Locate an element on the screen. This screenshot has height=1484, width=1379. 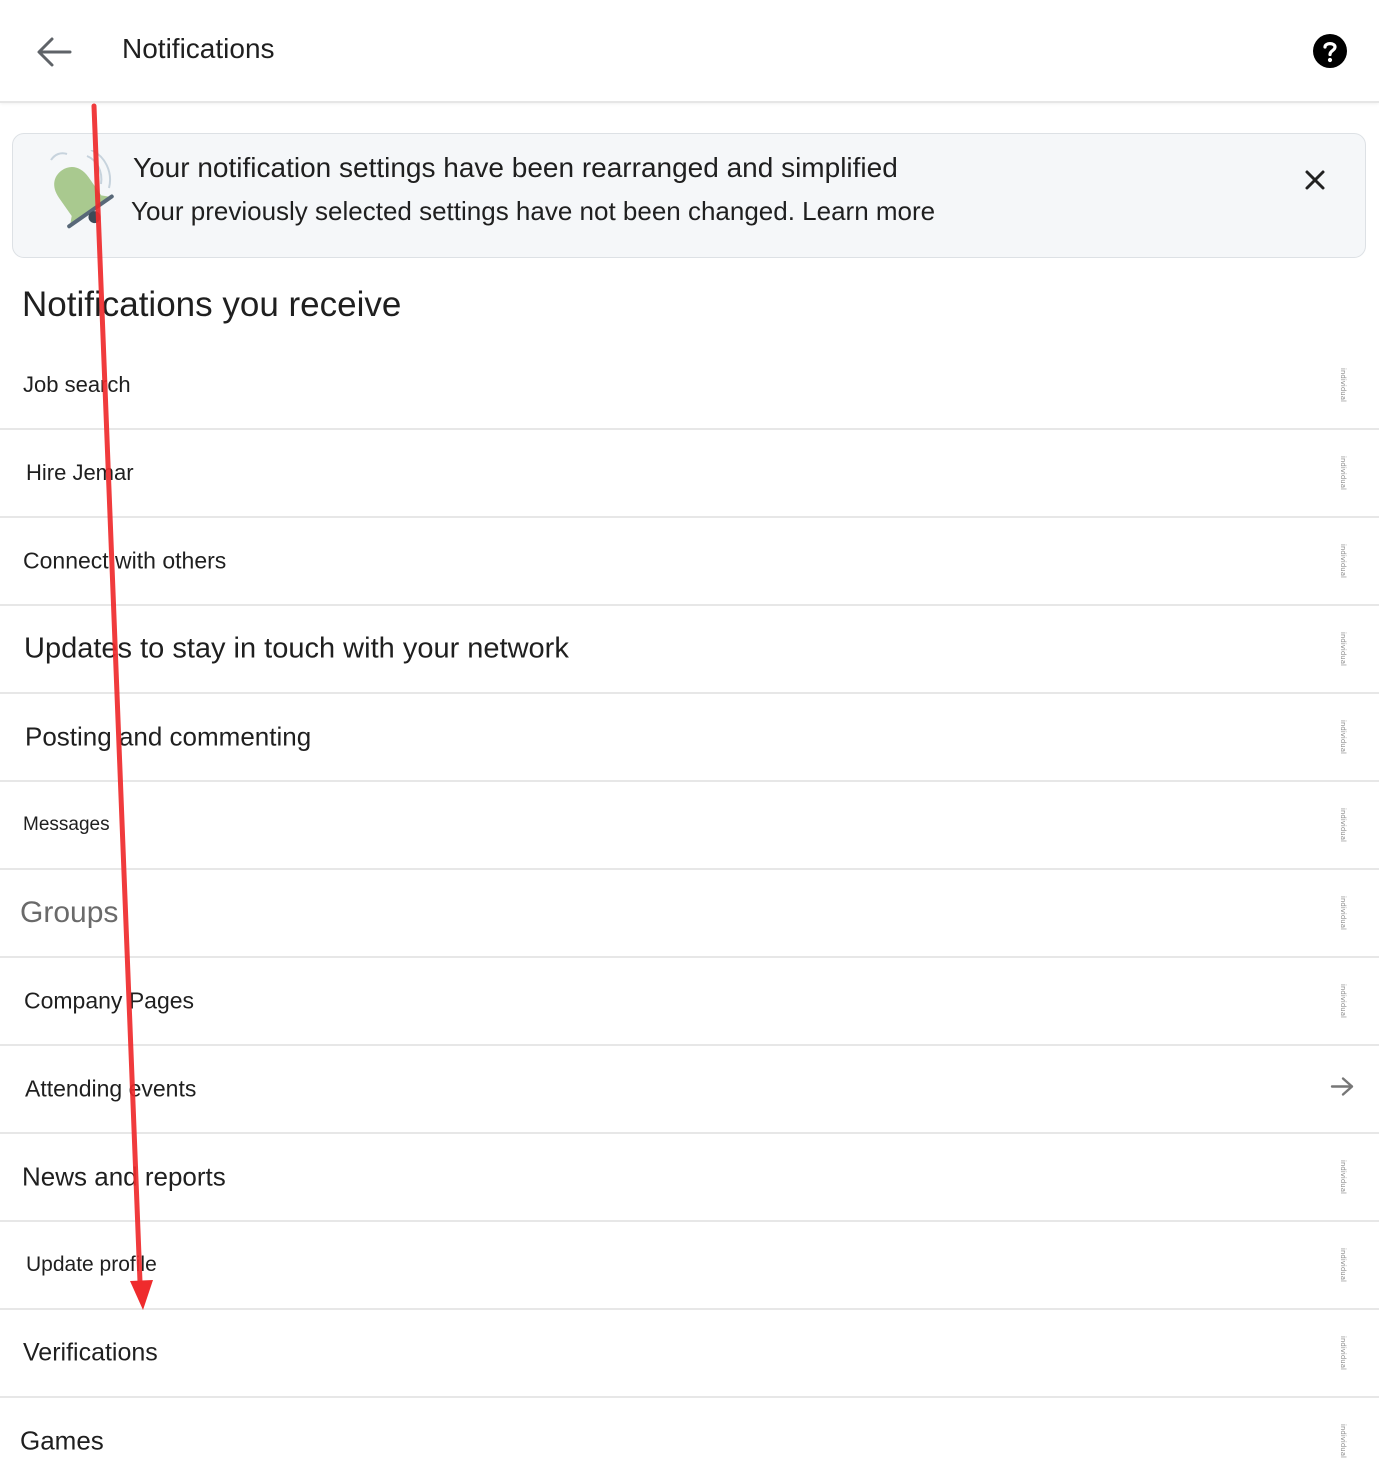
row-groups: Groups individual is located at coordinates (689, 914).